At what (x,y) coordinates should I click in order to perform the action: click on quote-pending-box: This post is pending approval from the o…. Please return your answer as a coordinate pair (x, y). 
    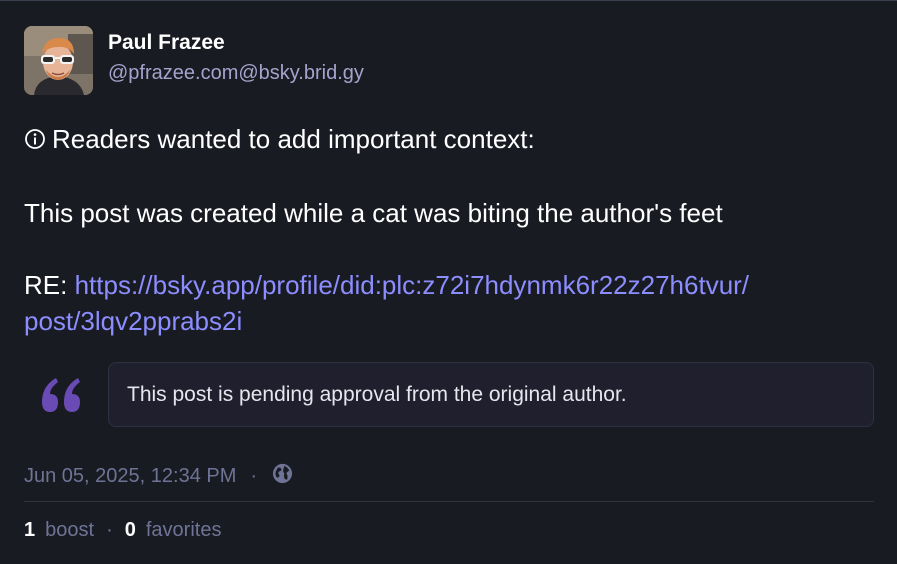
    Looking at the image, I should click on (491, 394).